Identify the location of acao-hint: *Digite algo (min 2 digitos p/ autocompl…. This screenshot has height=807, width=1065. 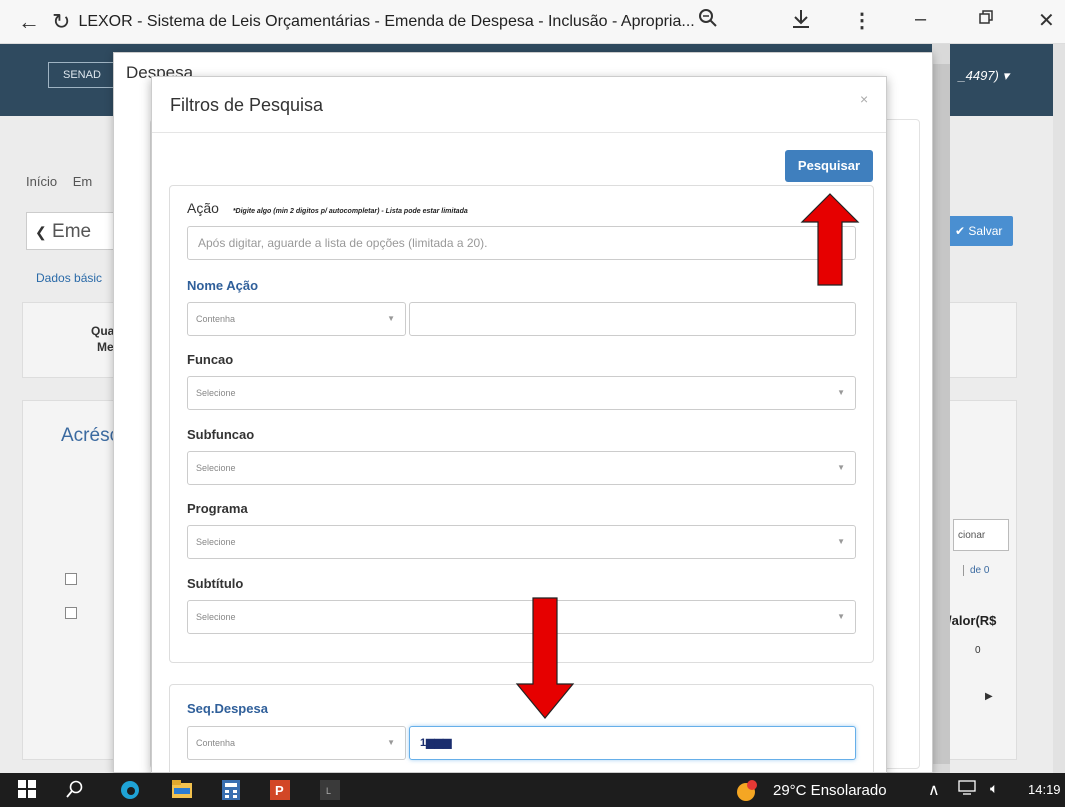
(350, 211).